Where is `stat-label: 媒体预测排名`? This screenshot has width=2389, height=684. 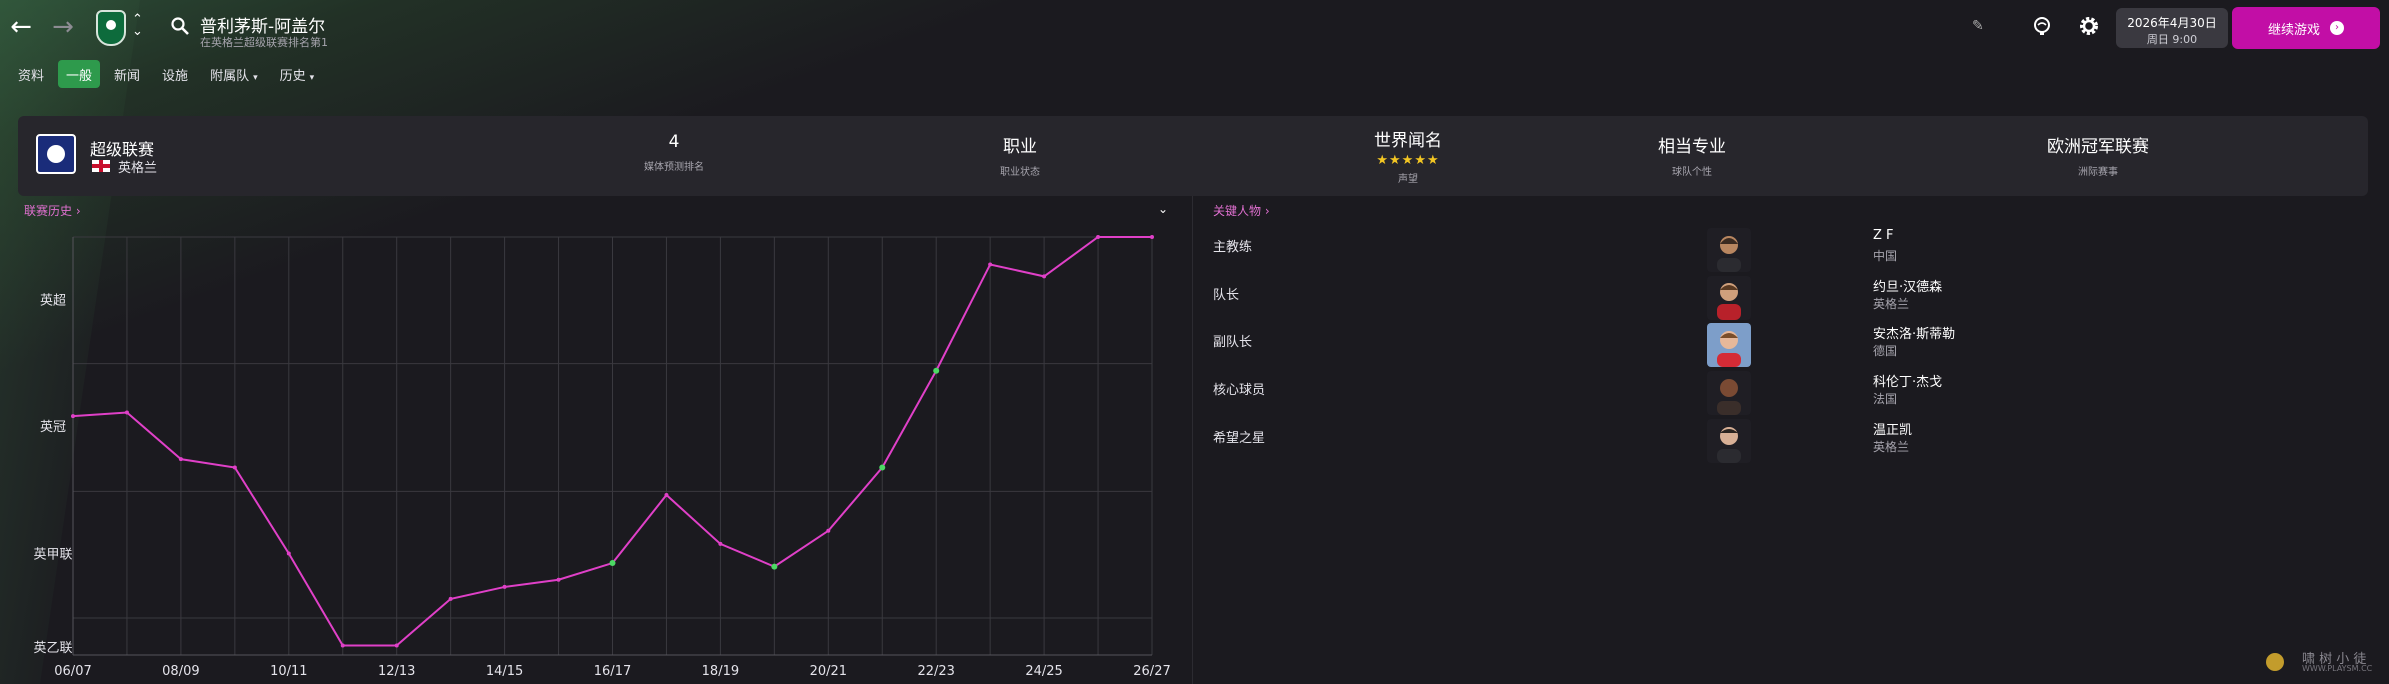
stat-label: 媒体预测排名 is located at coordinates (674, 167).